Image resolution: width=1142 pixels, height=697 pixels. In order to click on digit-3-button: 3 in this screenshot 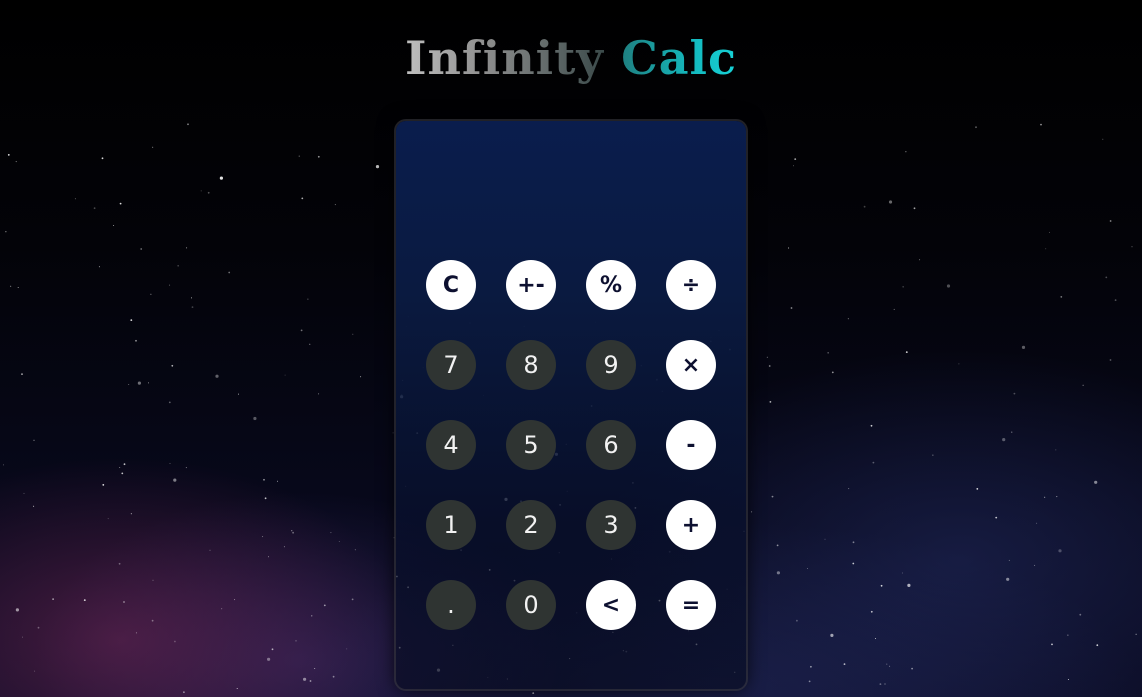, I will do `click(611, 525)`.